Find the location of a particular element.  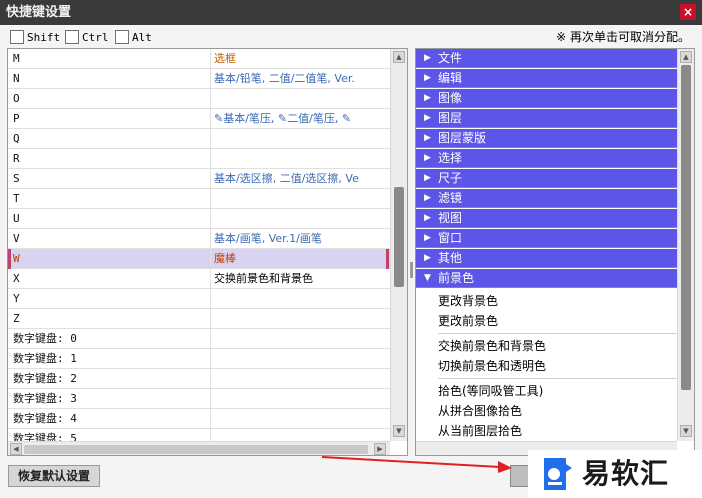

table-row: O is located at coordinates (199, 99).